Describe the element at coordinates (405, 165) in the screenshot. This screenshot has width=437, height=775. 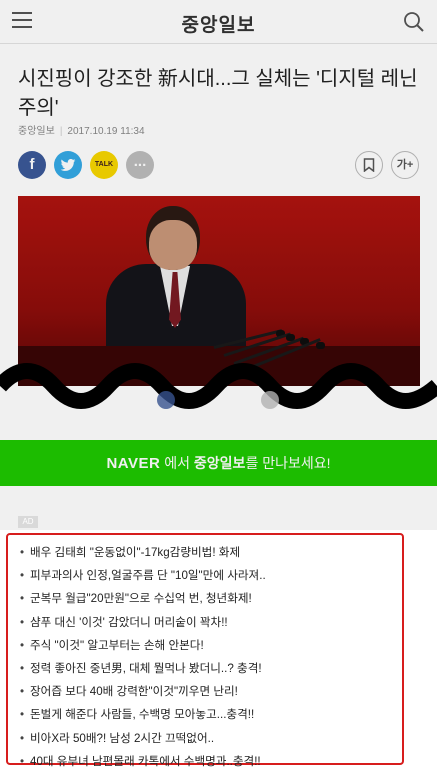
I see `font-size-button: 가+` at that location.